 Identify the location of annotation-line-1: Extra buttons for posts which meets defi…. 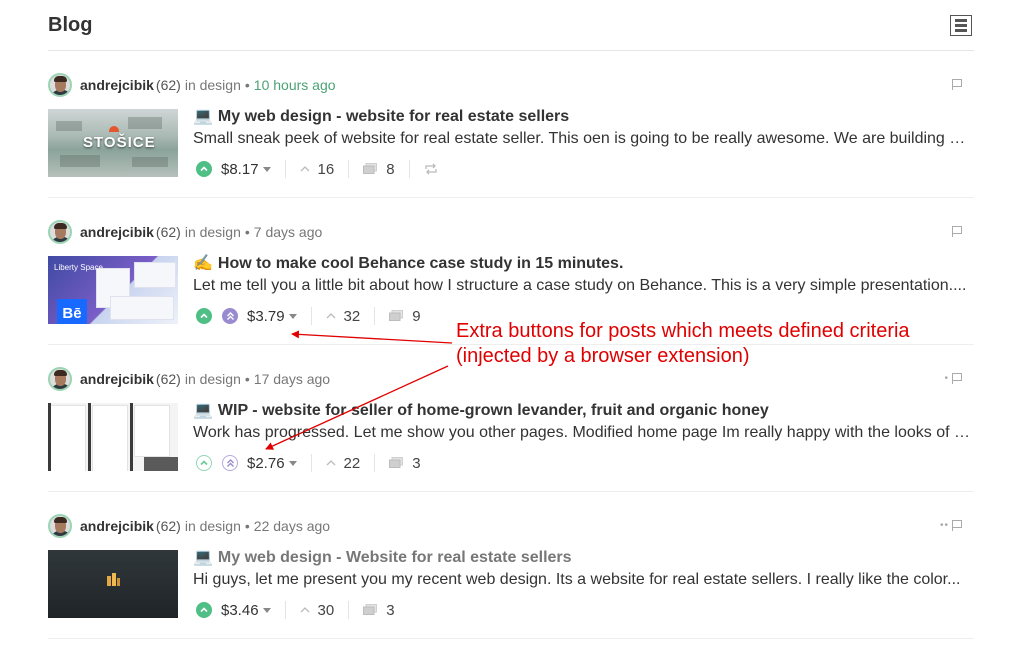
(683, 331).